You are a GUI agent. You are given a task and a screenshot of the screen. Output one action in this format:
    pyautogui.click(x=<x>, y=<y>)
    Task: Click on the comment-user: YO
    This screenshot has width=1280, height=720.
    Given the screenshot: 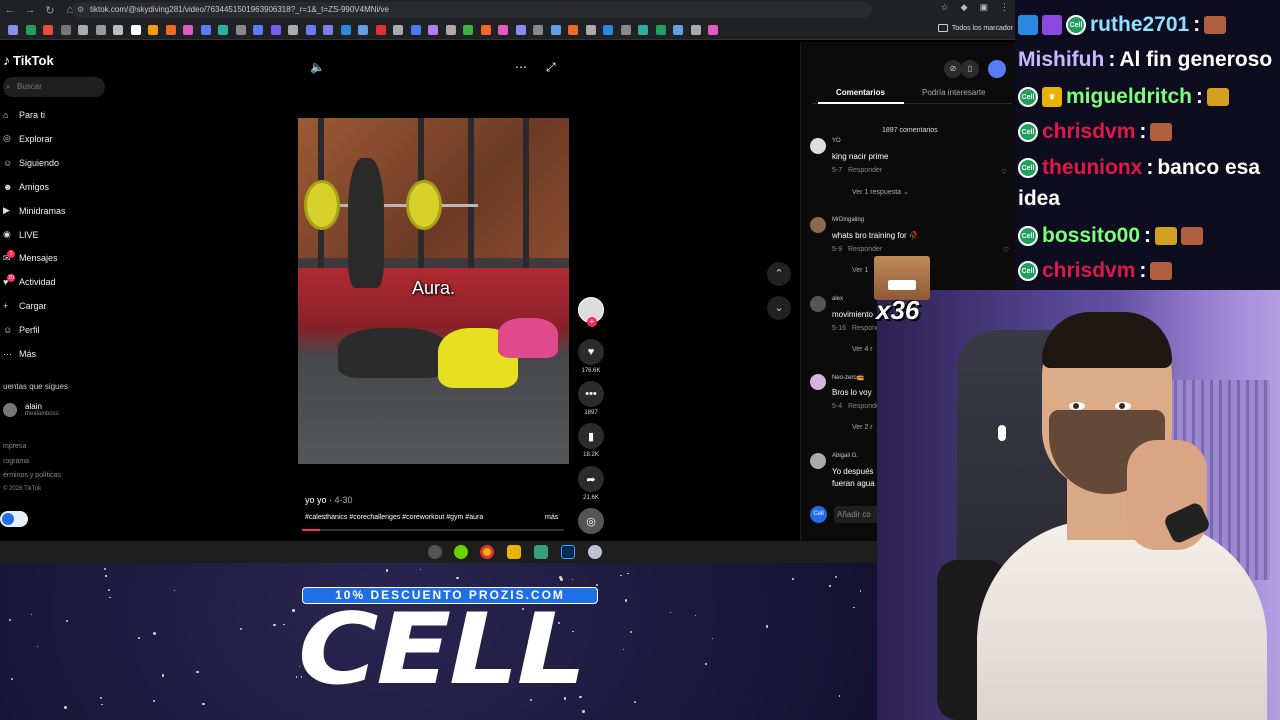 What is the action you would take?
    pyautogui.click(x=836, y=141)
    